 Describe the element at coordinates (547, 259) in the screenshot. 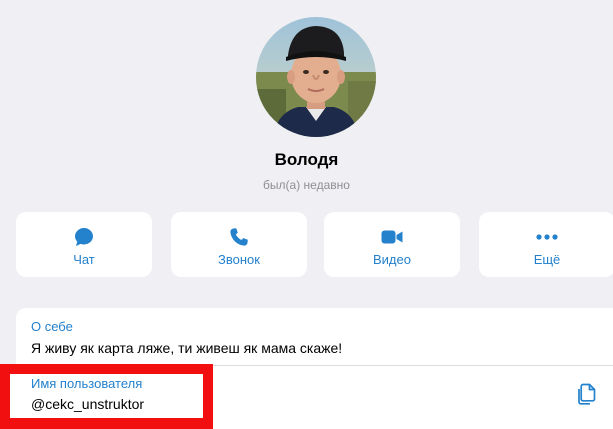

I see `more-button-label: Ещё` at that location.